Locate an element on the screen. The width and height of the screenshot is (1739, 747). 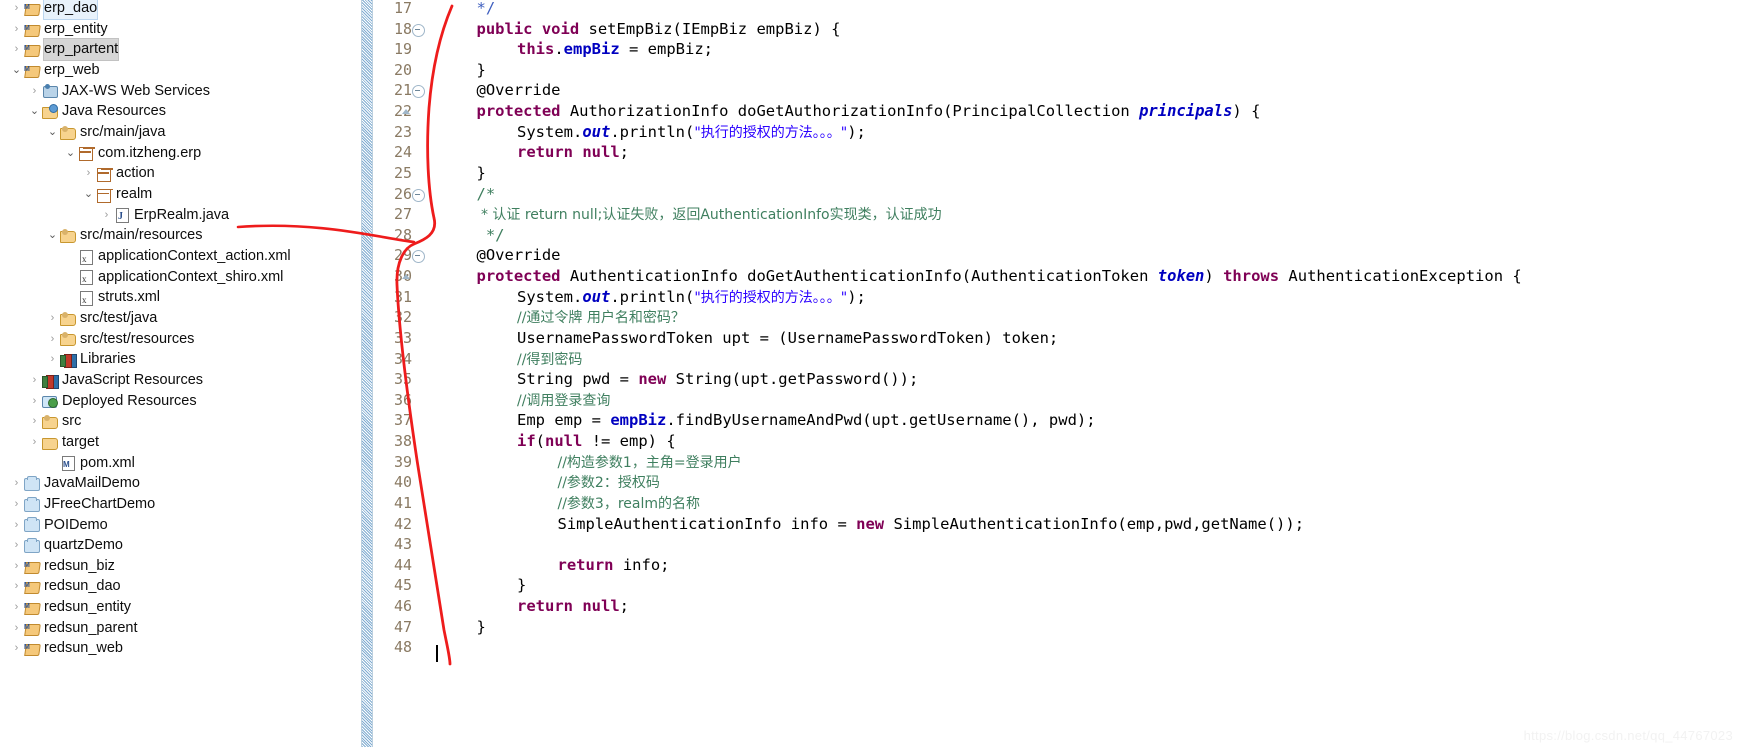
tree-item-src-test-java: › src/test/java is located at coordinates (79, 318).